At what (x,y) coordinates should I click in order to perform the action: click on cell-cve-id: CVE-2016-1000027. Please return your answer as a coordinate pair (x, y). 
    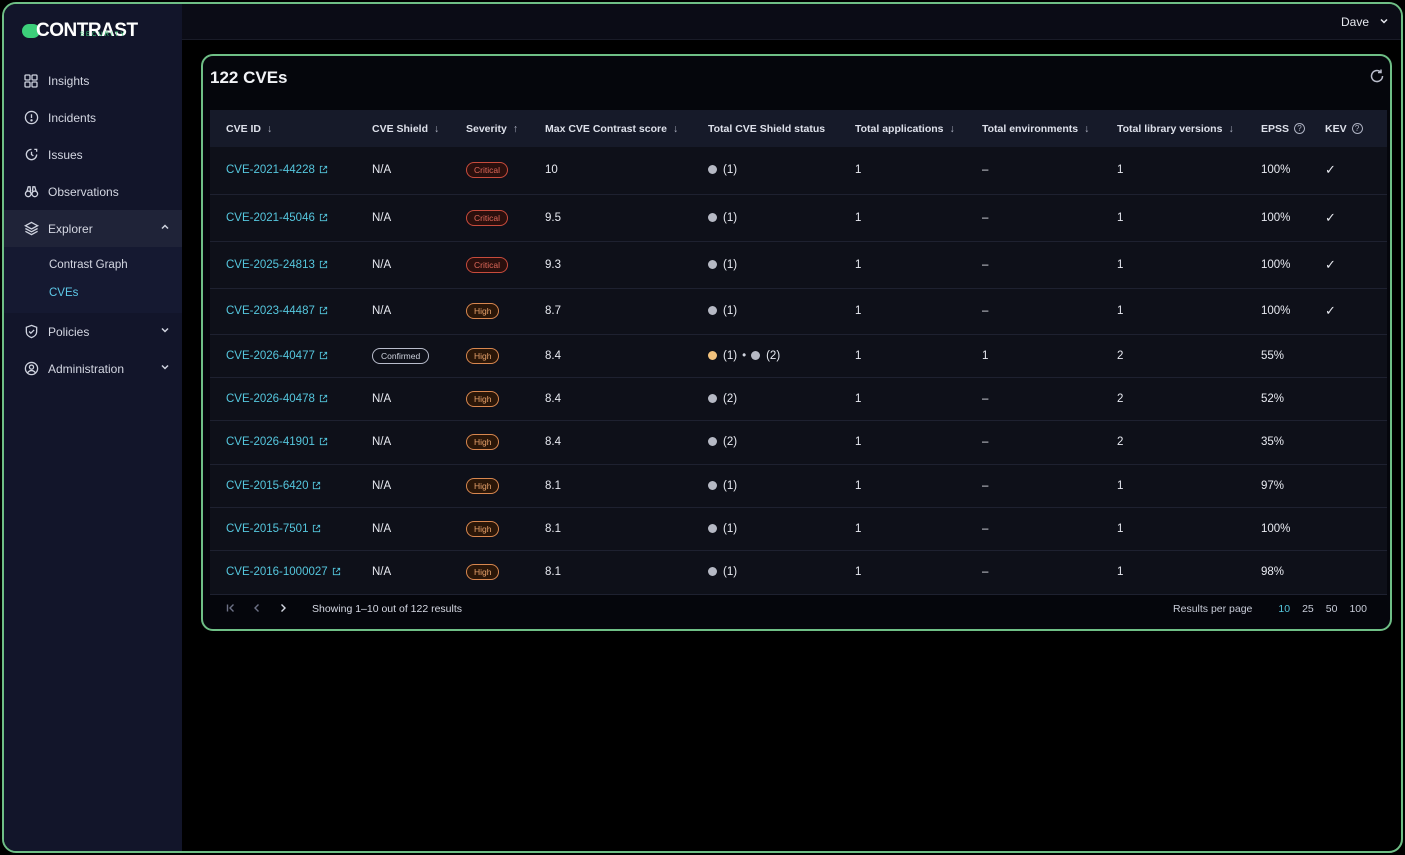
    Looking at the image, I should click on (283, 572).